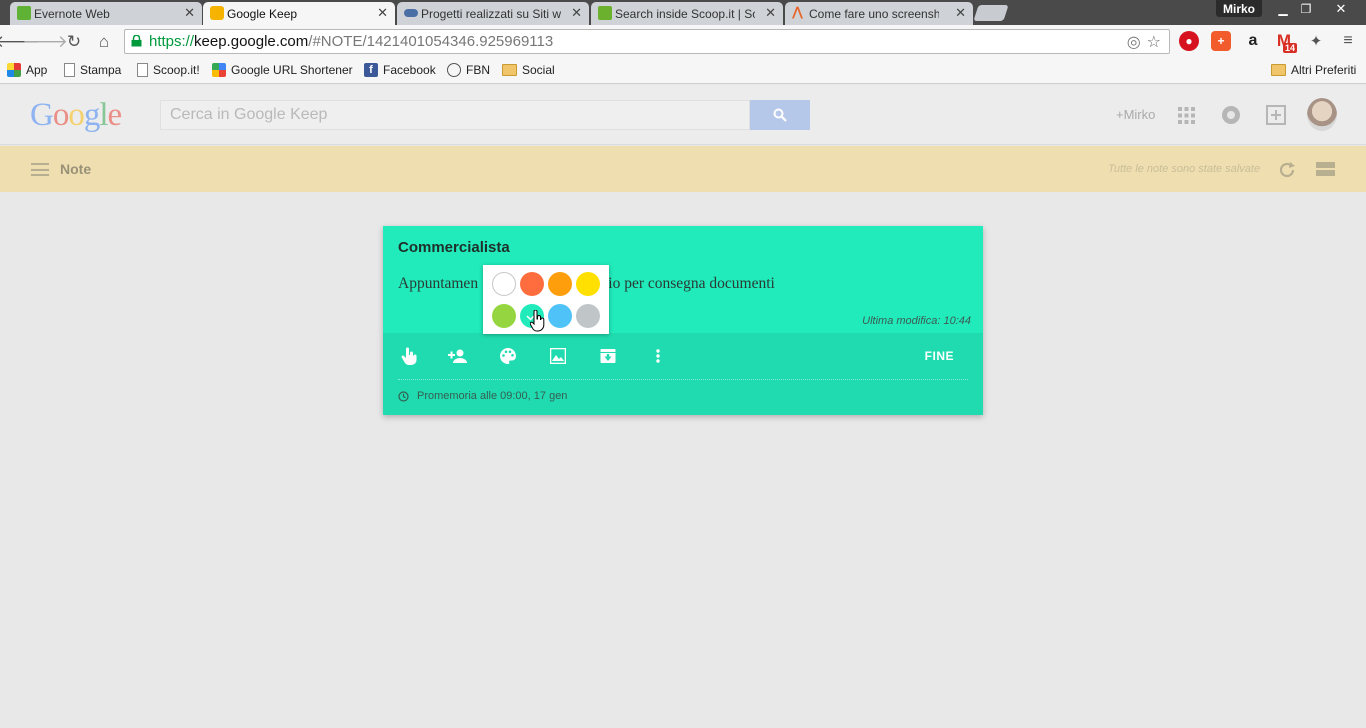 This screenshot has height=728, width=1366. What do you see at coordinates (504, 316) in the screenshot?
I see `color-swatch-green` at bounding box center [504, 316].